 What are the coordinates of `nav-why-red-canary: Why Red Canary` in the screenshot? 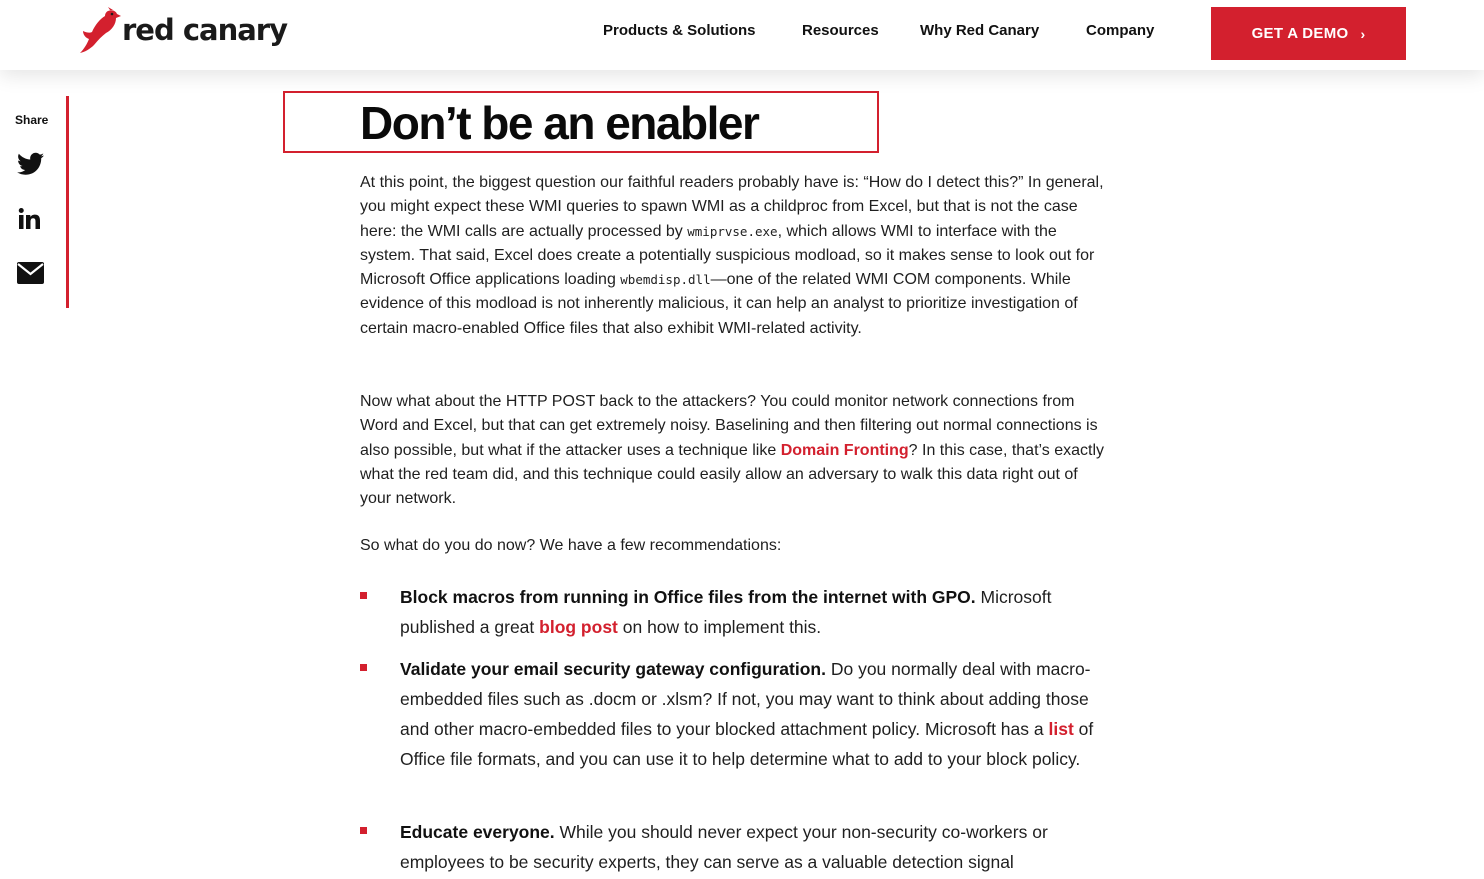 It's located at (979, 30).